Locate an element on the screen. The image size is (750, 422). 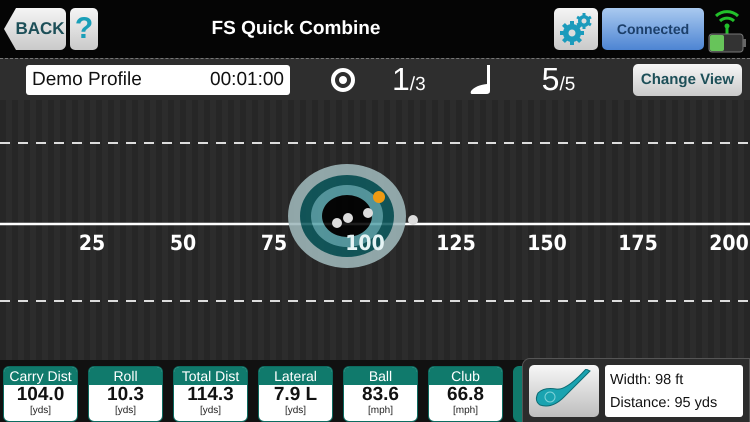
session-time: 00:01:00 is located at coordinates (247, 79).